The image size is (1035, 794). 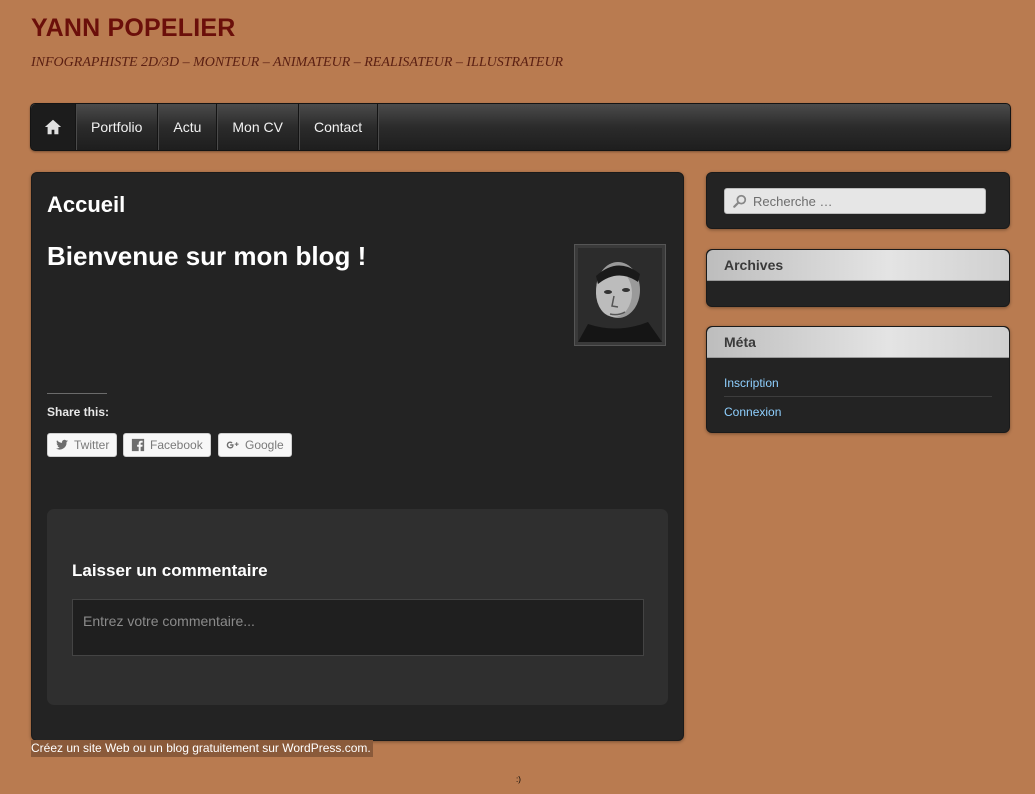 I want to click on meta-list: Inscription Connexion, so click(x=858, y=391).